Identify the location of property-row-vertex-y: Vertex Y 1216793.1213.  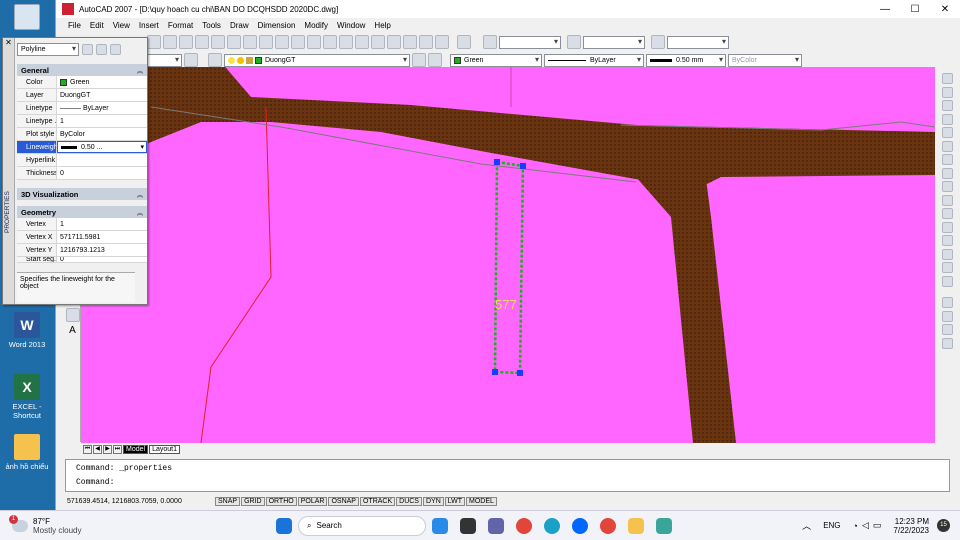
(82, 250).